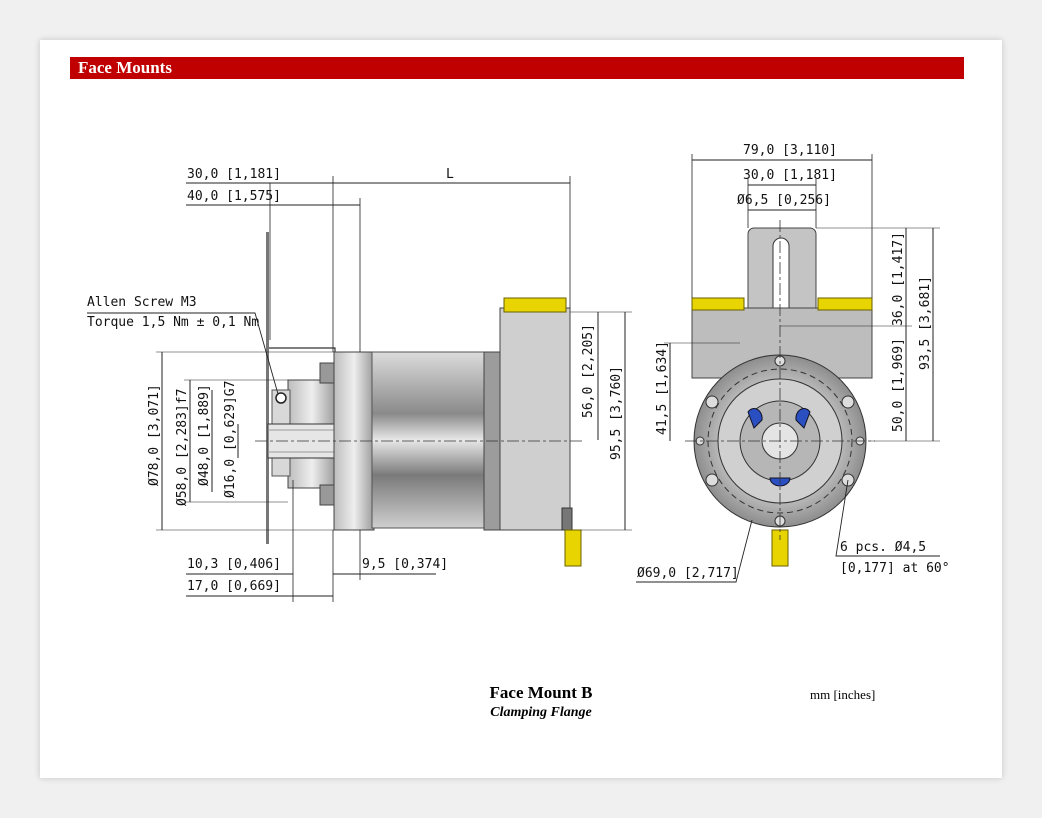 The width and height of the screenshot is (1042, 818). Describe the element at coordinates (573, 548) in the screenshot. I see `connector-yellow-side` at that location.